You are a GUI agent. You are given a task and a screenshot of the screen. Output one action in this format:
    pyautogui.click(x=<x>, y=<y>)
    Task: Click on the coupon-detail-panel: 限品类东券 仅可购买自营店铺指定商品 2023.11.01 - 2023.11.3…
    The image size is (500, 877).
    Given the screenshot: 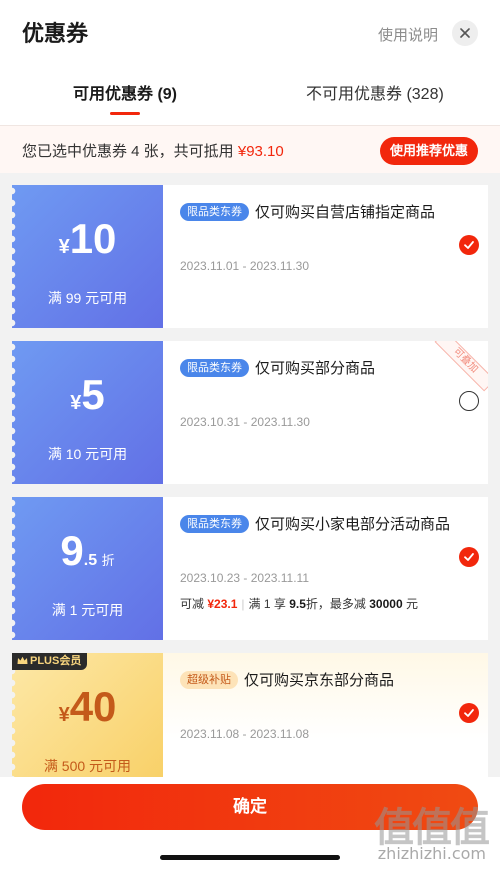 What is the action you would take?
    pyautogui.click(x=325, y=256)
    